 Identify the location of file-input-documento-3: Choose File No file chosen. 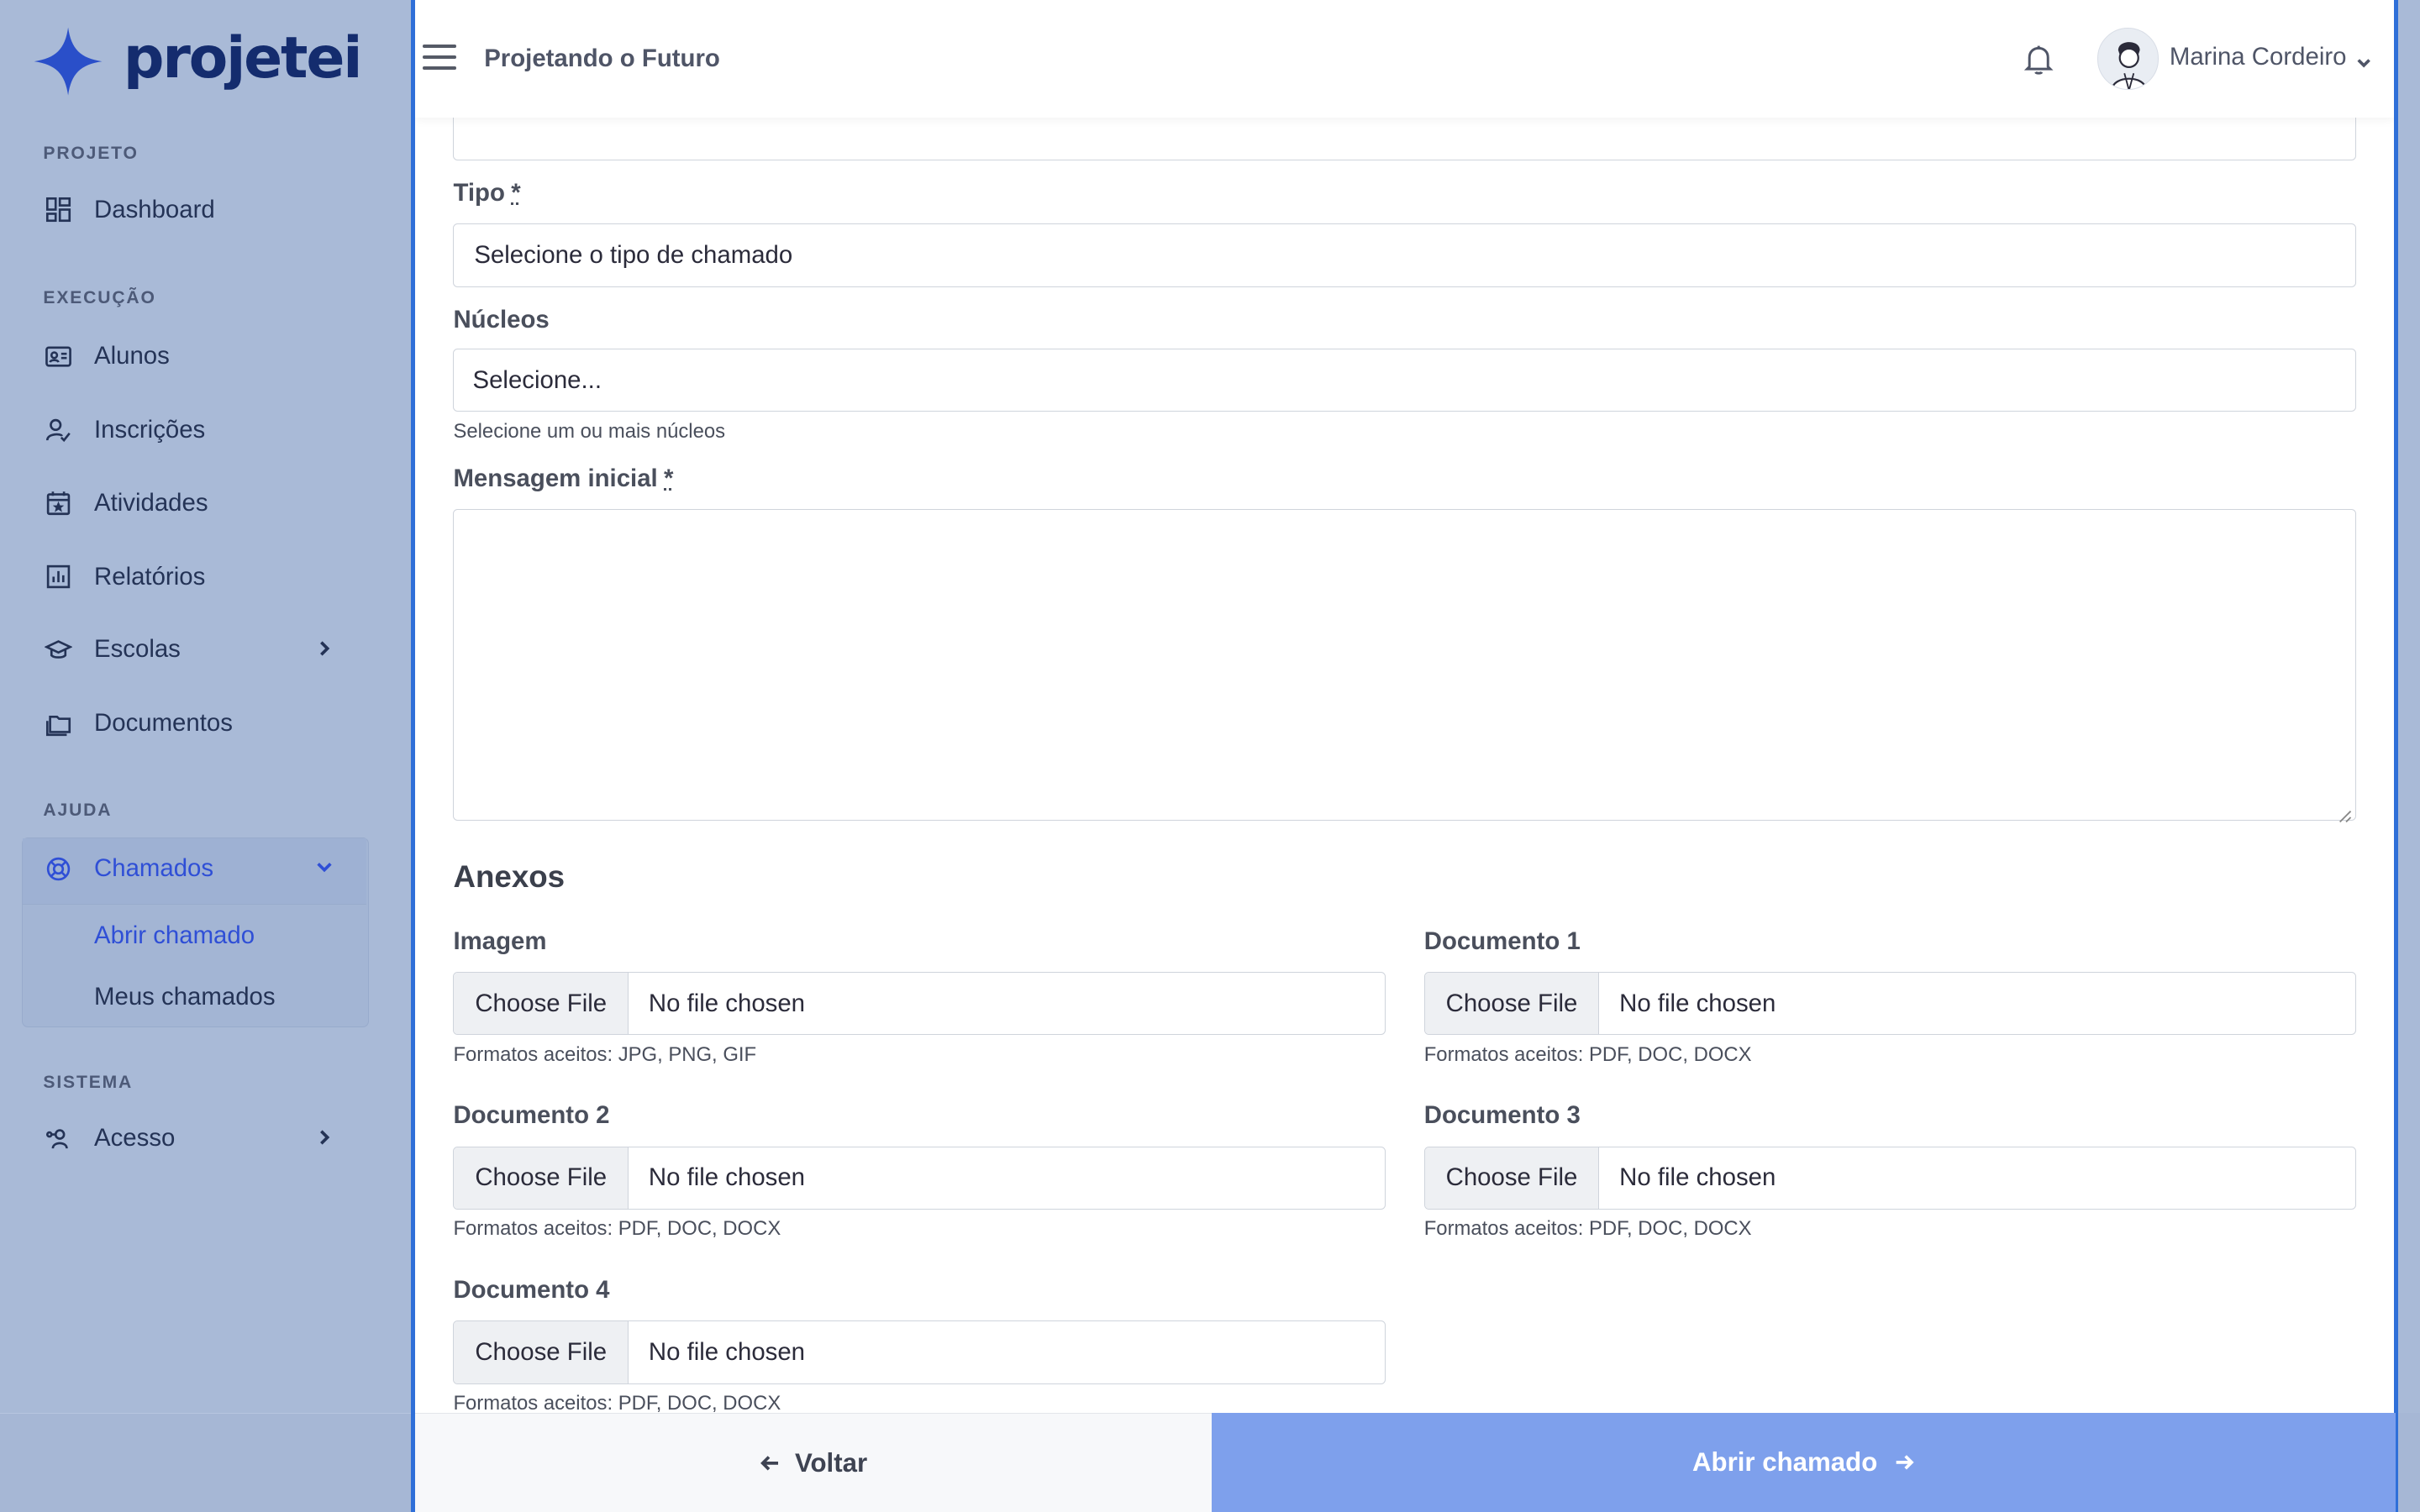
(1890, 1178).